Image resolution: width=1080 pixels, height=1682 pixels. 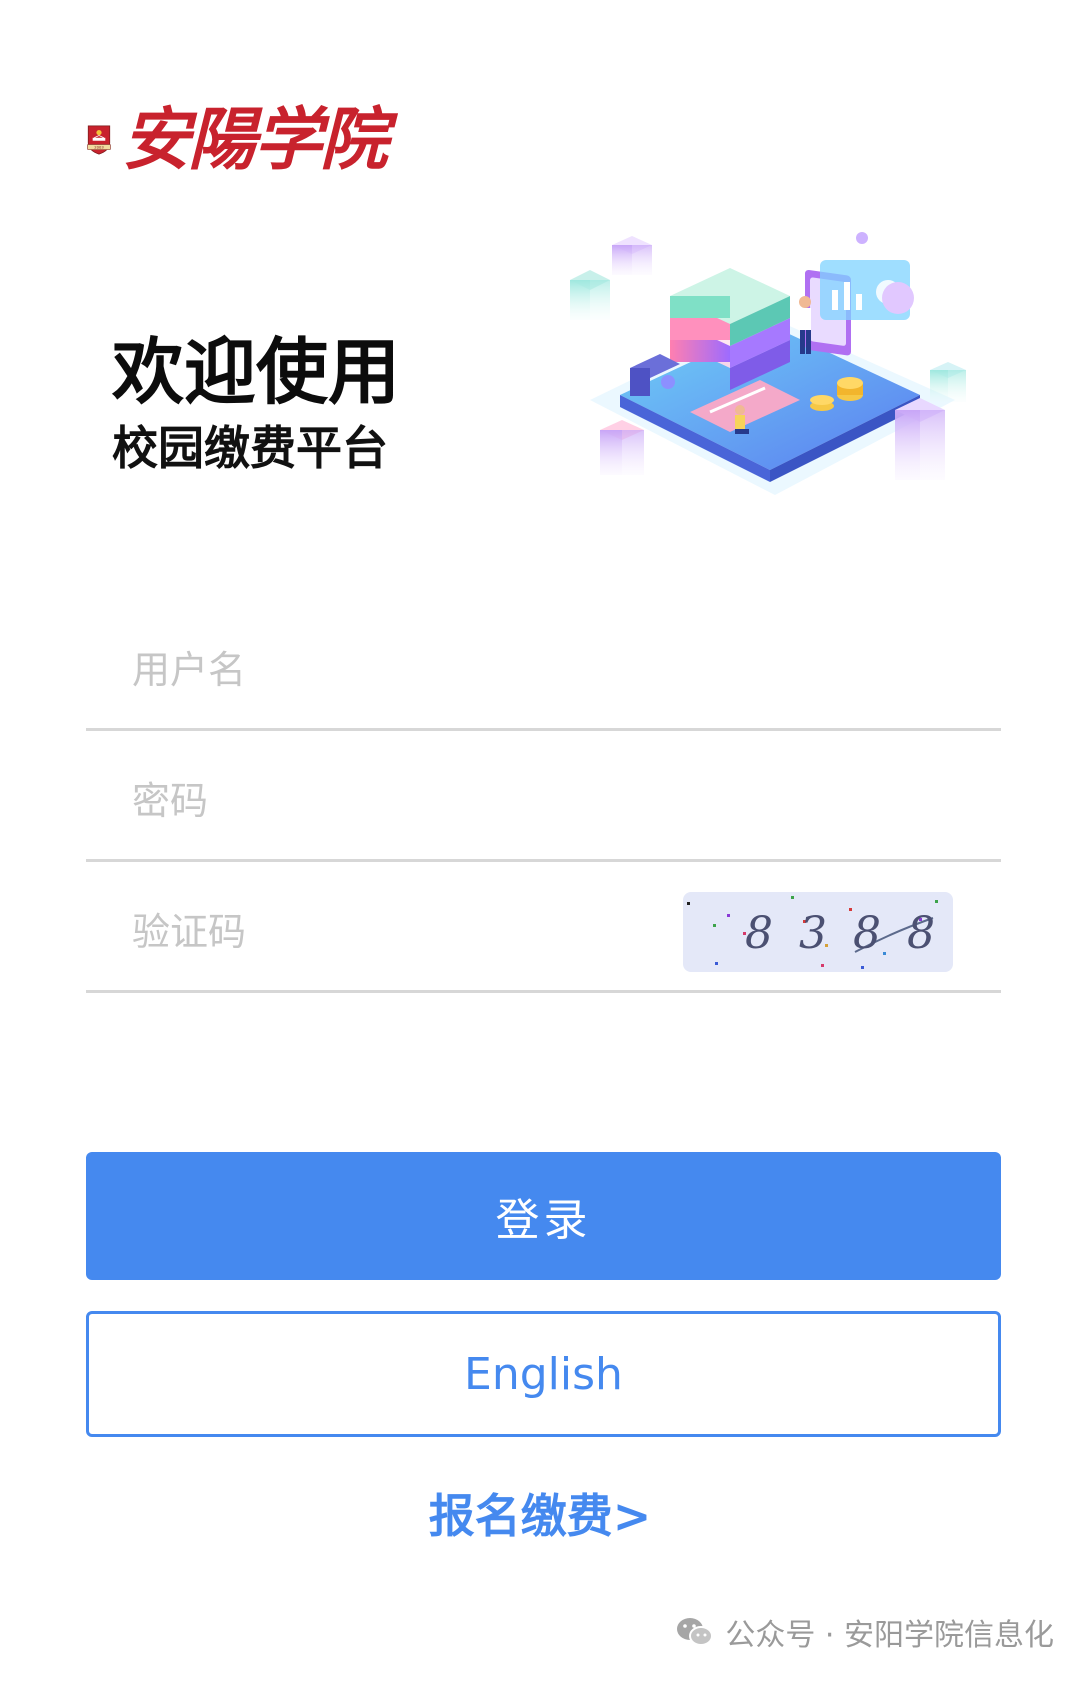 What do you see at coordinates (412, 670) in the screenshot?
I see `username-input` at bounding box center [412, 670].